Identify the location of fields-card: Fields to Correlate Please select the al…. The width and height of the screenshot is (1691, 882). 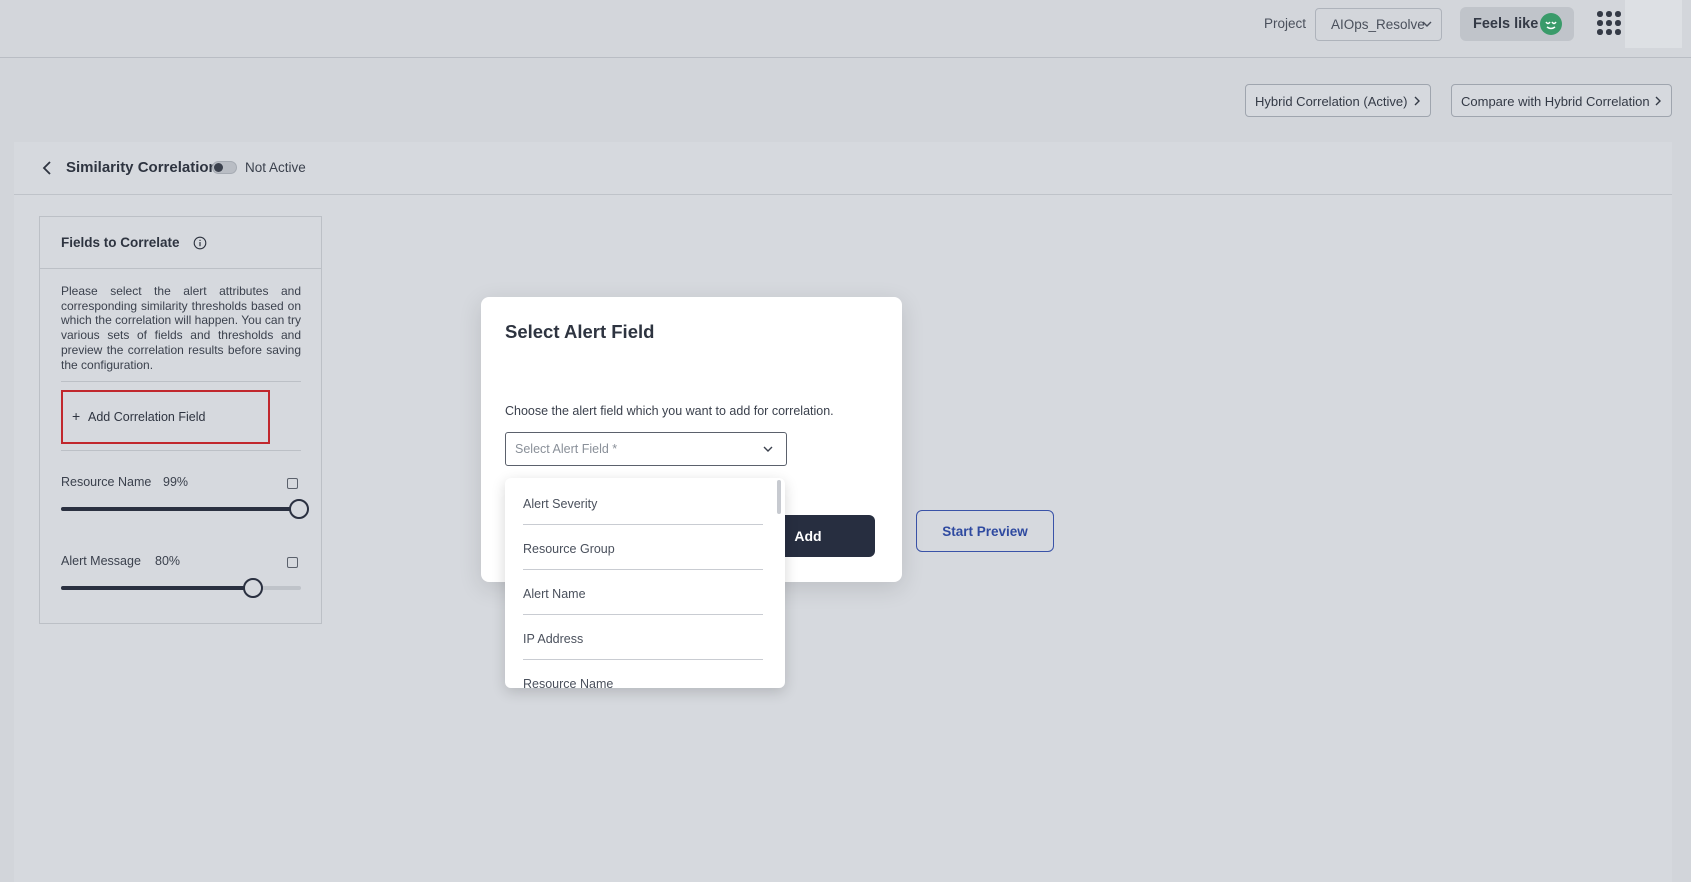
(180, 420).